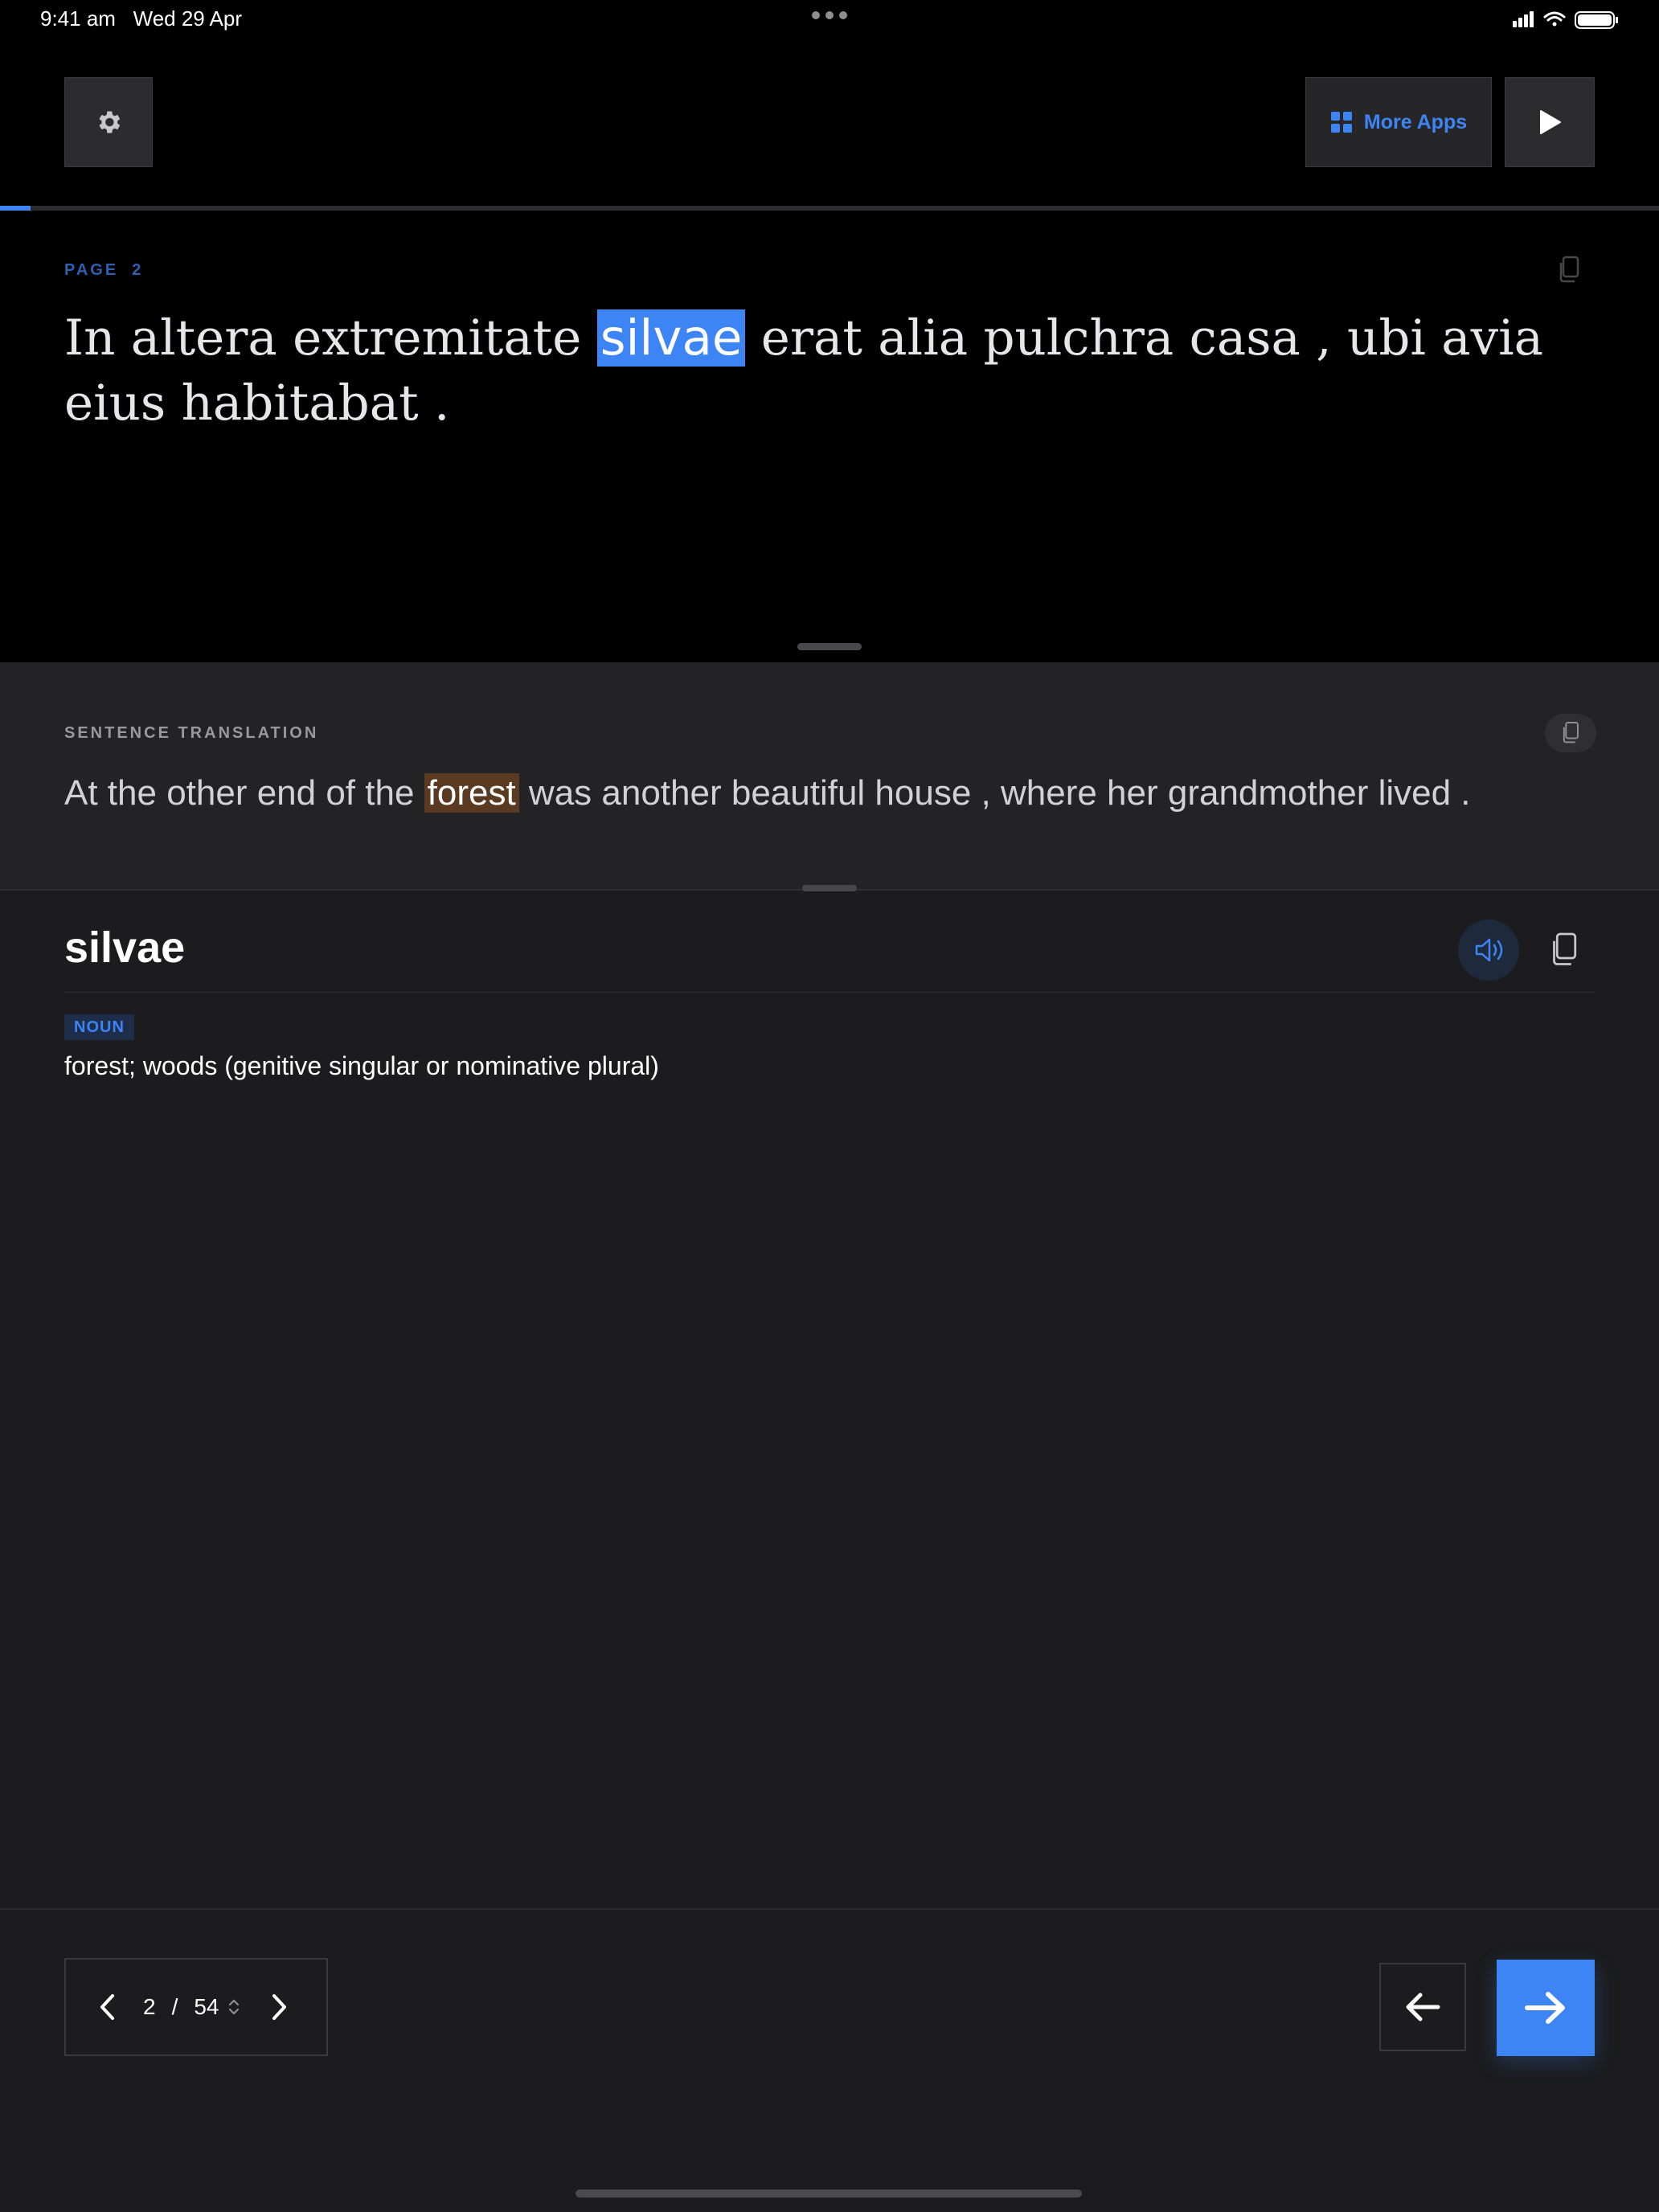 The image size is (1659, 2212). I want to click on forward-button, so click(1546, 2008).